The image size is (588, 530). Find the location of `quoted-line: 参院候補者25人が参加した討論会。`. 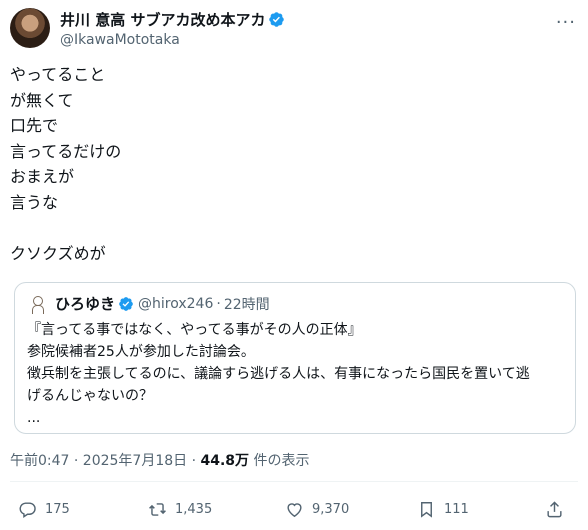

quoted-line: 参院候補者25人が参加した討論会。 is located at coordinates (141, 352).